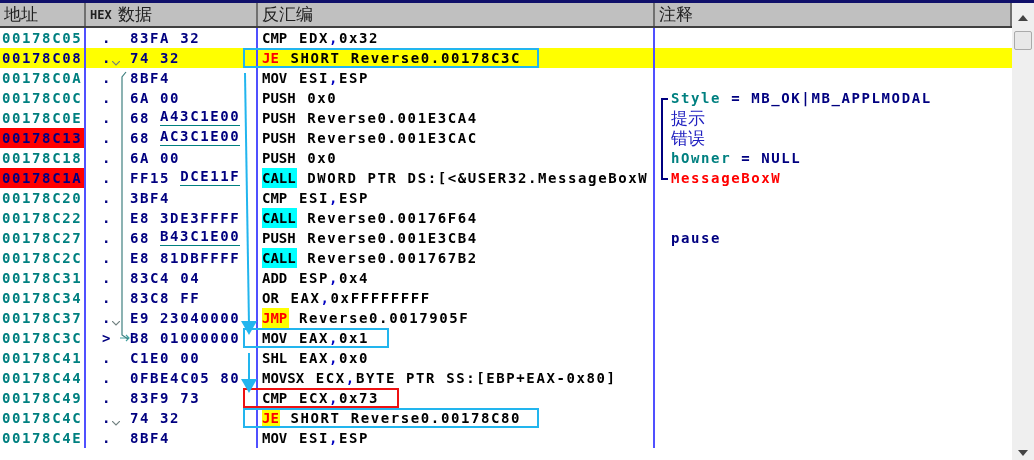 This screenshot has height=460, width=1034. I want to click on hex-bytes: E8 81DBFFFF, so click(185, 258).